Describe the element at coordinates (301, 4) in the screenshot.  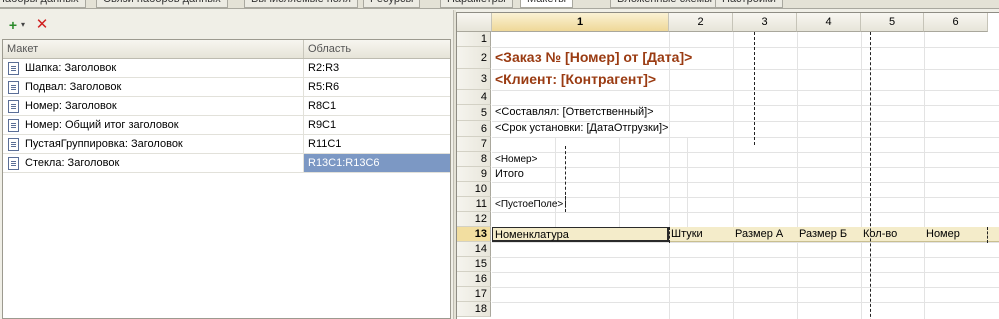
I see `tab-2: Вычисляемые поля` at that location.